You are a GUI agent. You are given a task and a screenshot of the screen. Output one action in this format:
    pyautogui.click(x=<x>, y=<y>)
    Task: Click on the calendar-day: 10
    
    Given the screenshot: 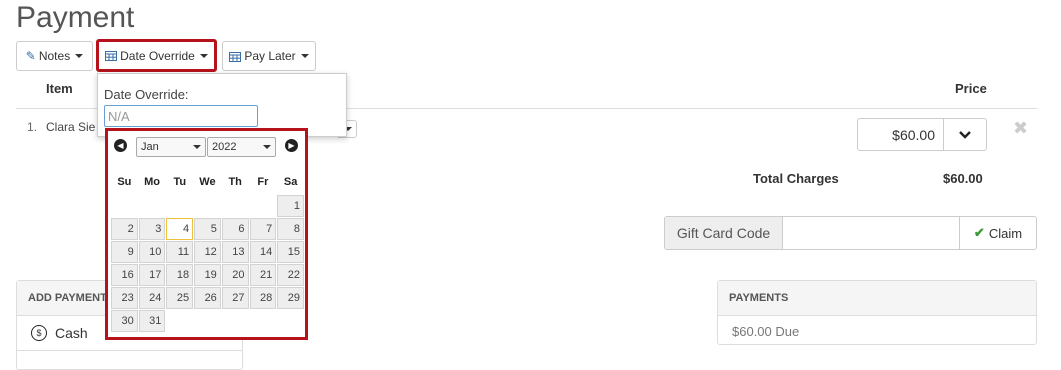 What is the action you would take?
    pyautogui.click(x=152, y=252)
    